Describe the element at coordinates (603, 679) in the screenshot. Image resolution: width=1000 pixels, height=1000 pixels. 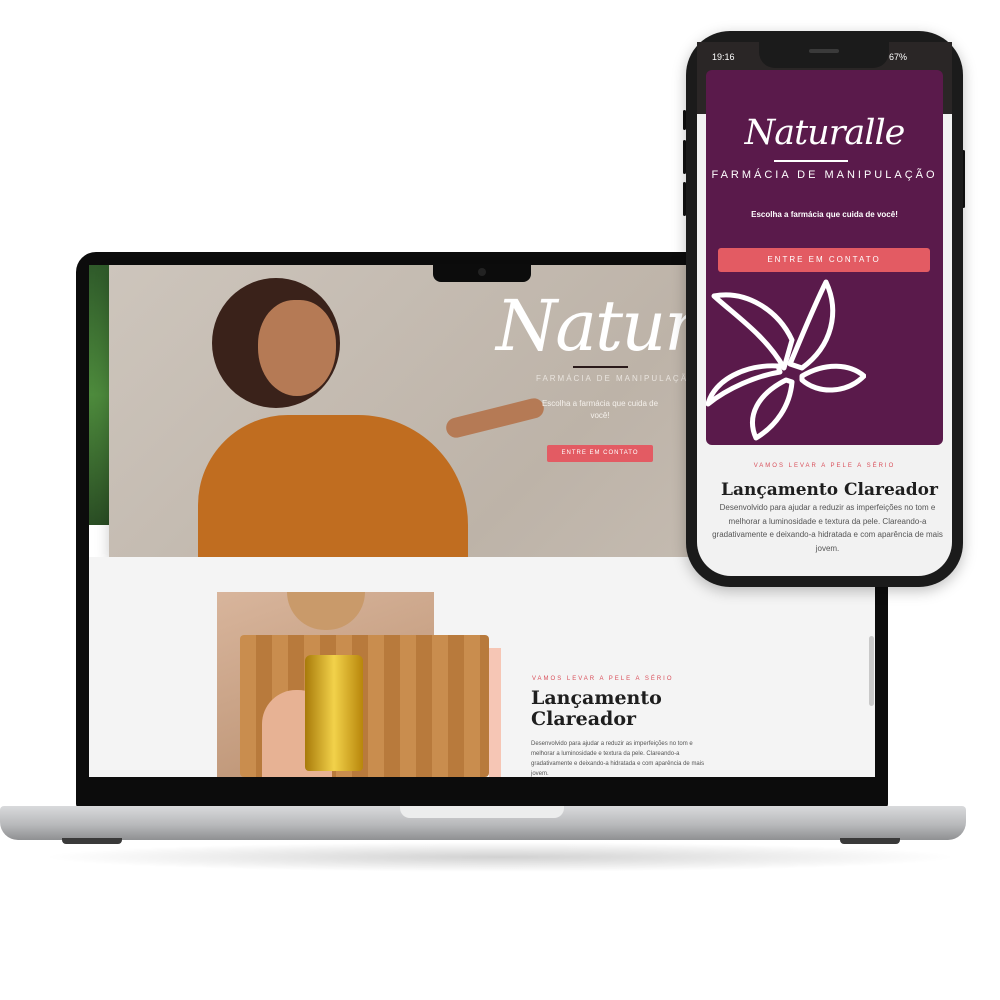
I see `desktop-section-kicker: VAMOS LEVAR A PELE A SÉRIO` at that location.